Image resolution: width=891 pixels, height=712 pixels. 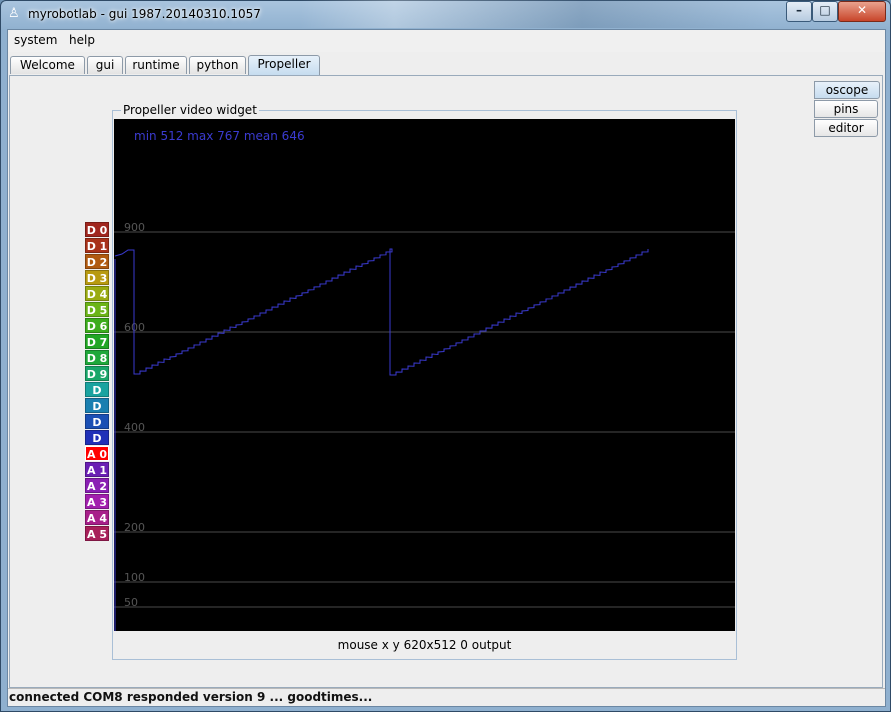 I want to click on pin-d12: D 12, so click(x=97, y=429).